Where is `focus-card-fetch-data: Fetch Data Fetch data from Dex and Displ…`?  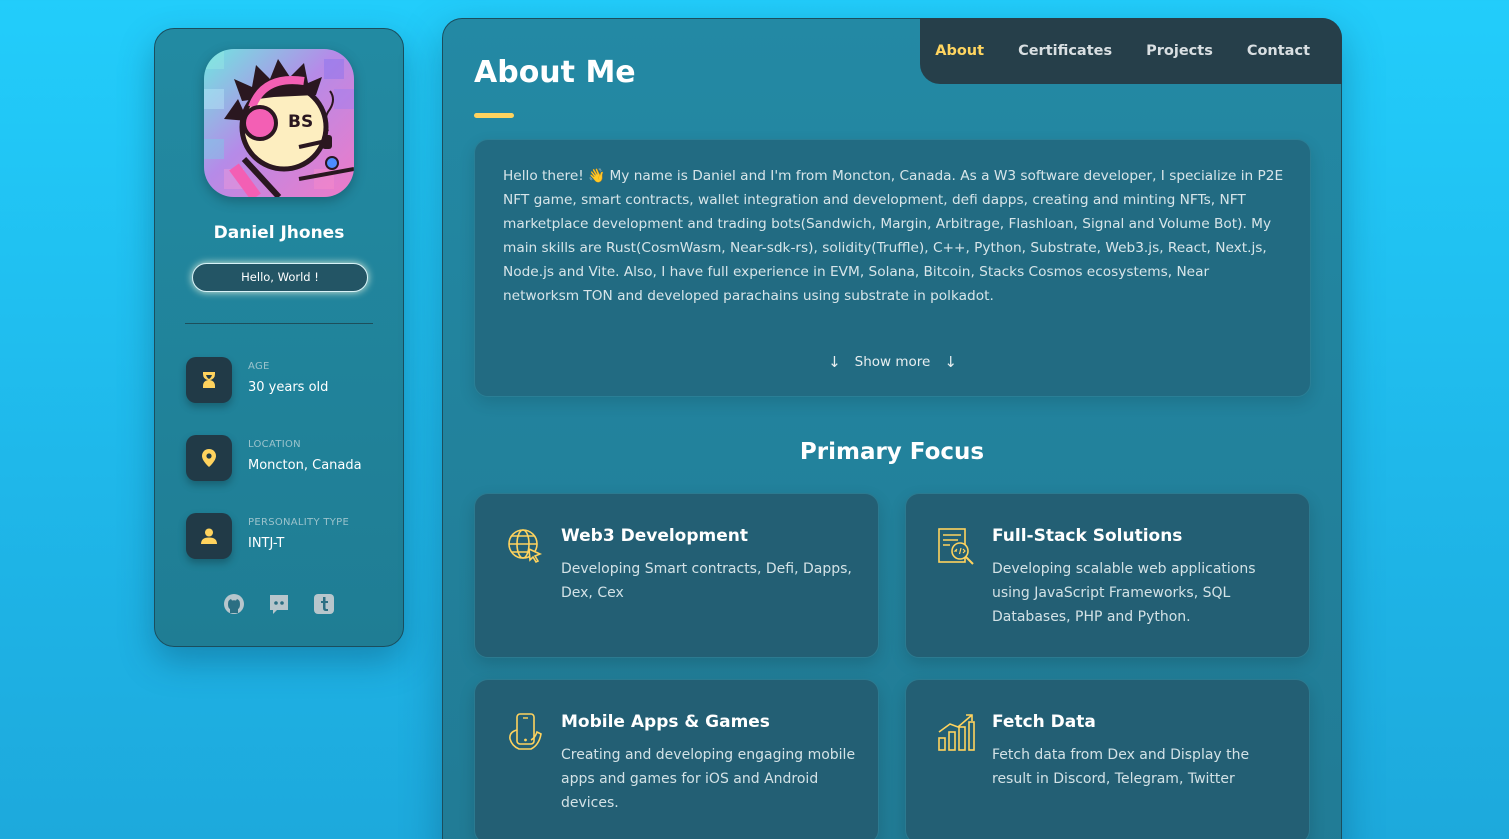
focus-card-fetch-data: Fetch Data Fetch data from Dex and Displ… is located at coordinates (1107, 759).